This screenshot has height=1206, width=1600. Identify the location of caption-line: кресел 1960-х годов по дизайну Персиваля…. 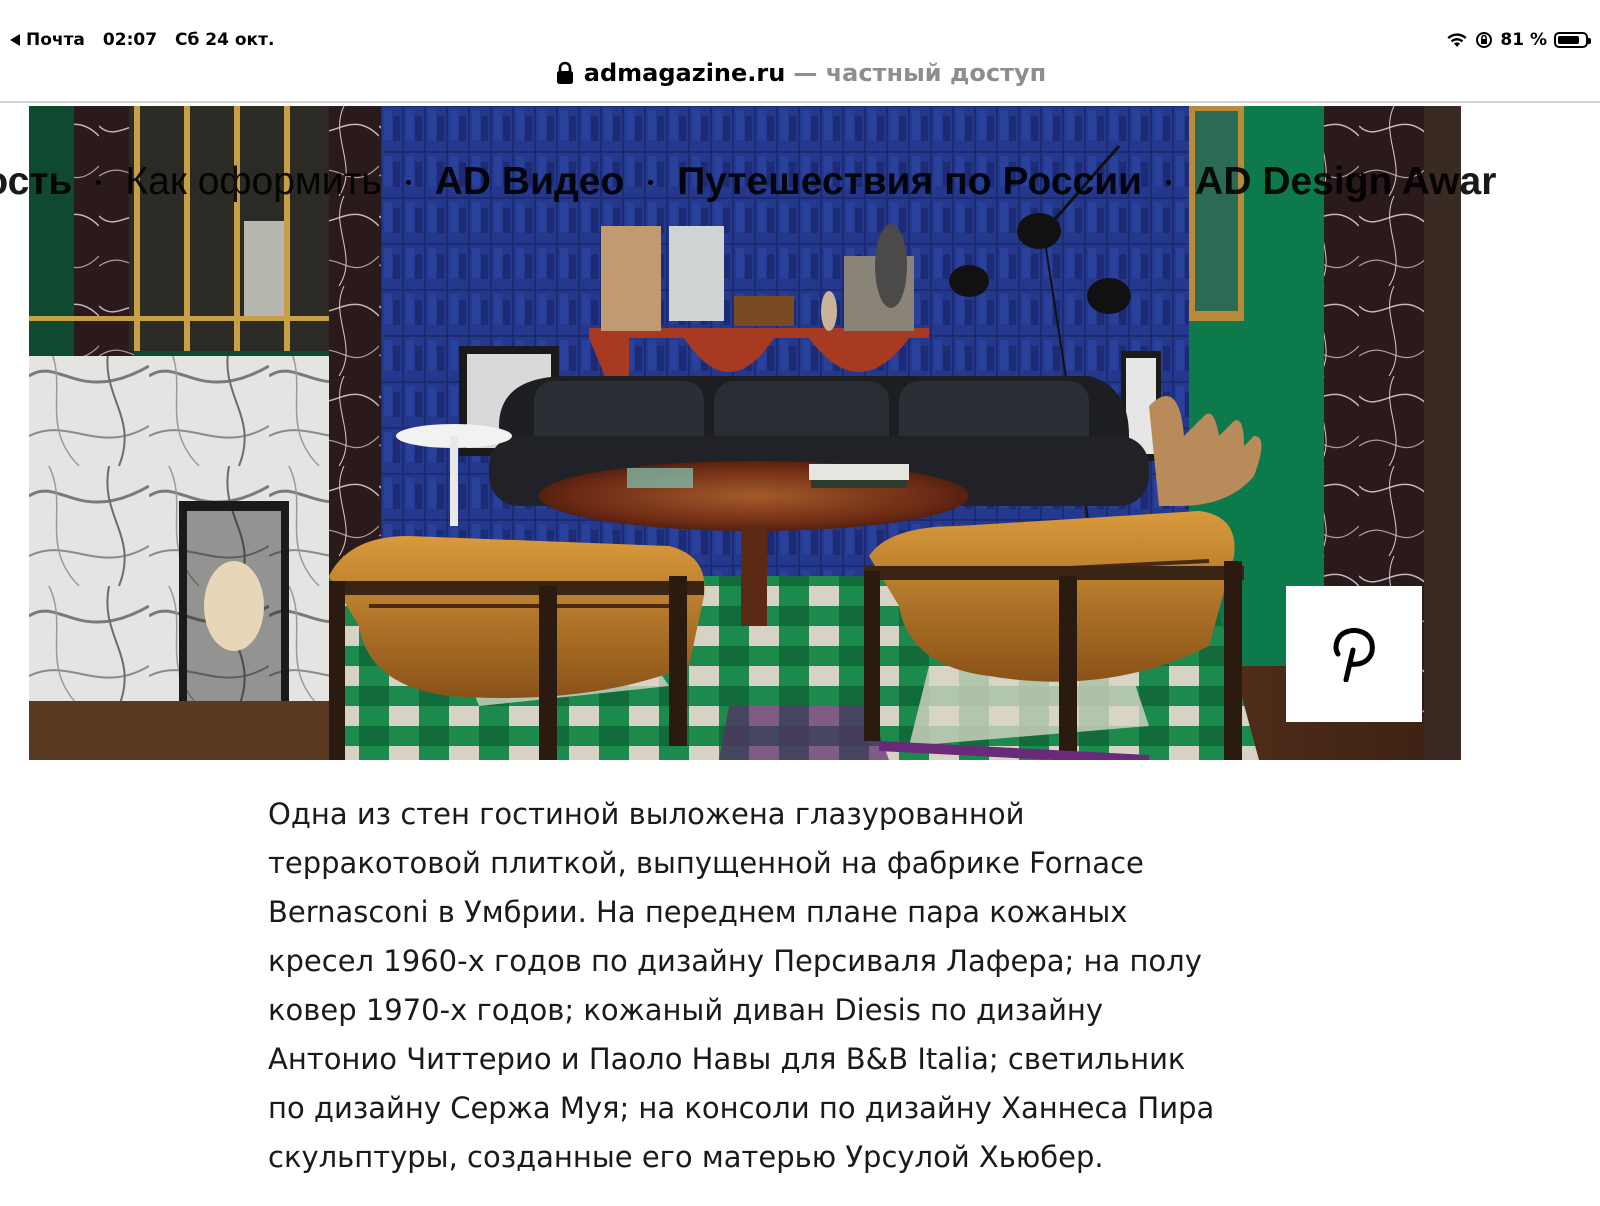
(735, 961).